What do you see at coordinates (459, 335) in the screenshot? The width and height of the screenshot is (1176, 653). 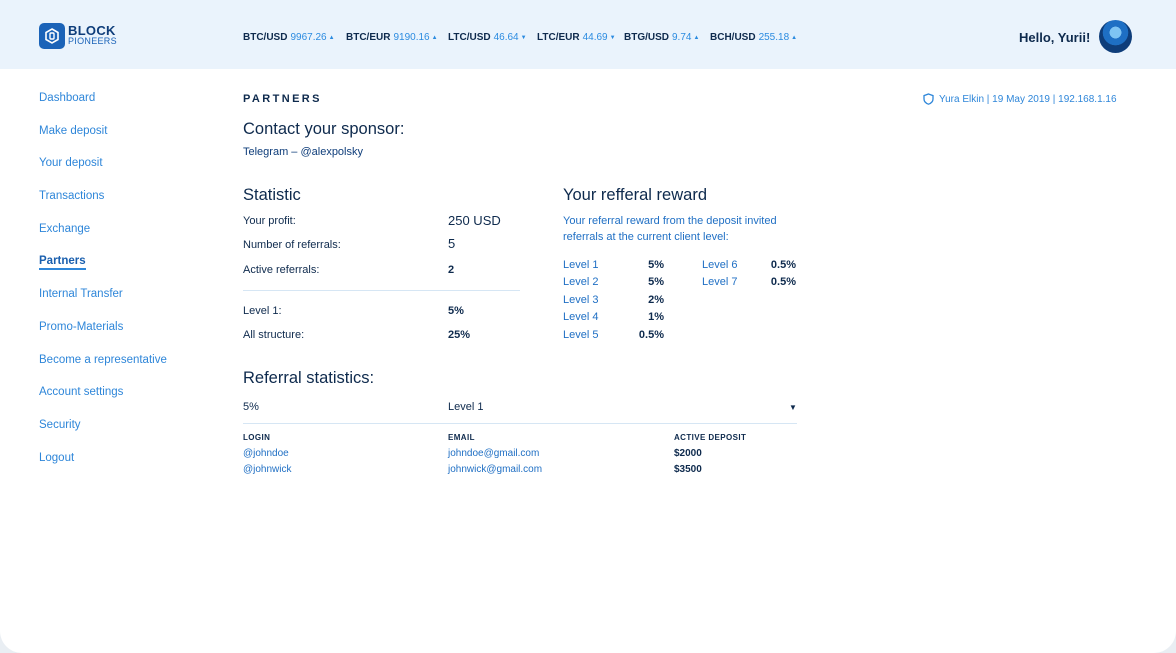 I see `all-structure-value: 25%` at bounding box center [459, 335].